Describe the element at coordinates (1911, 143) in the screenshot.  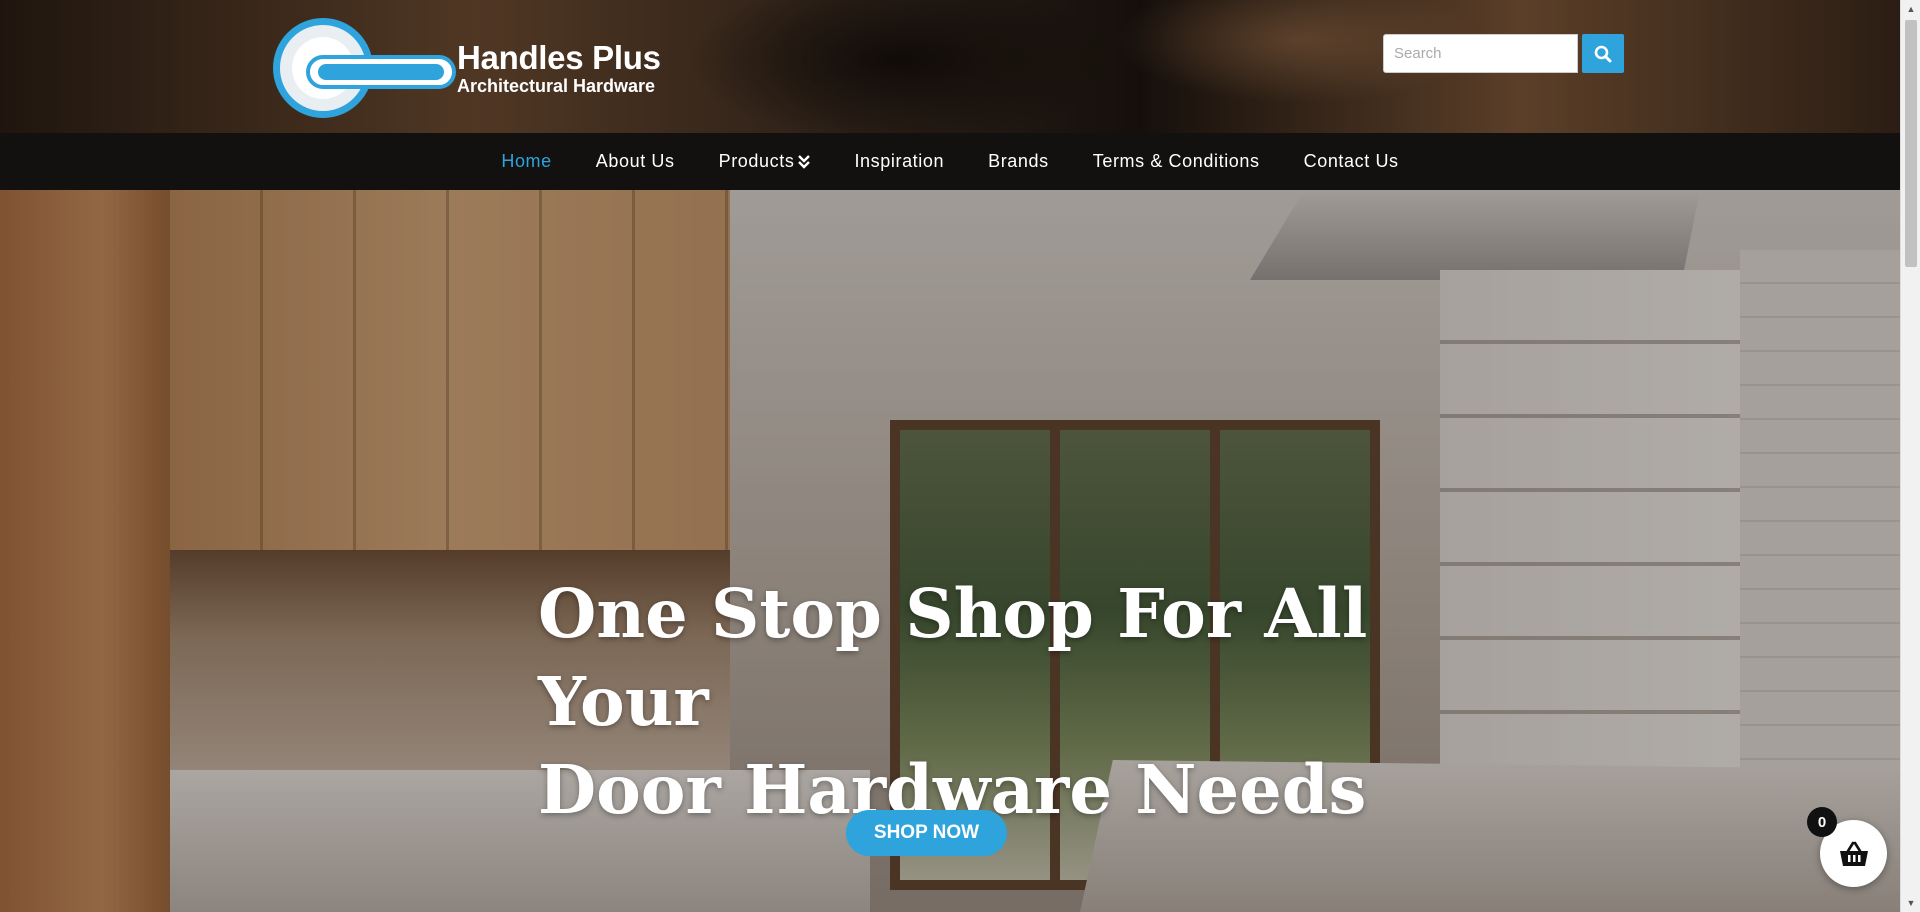
I see `scrollbar-thumb` at that location.